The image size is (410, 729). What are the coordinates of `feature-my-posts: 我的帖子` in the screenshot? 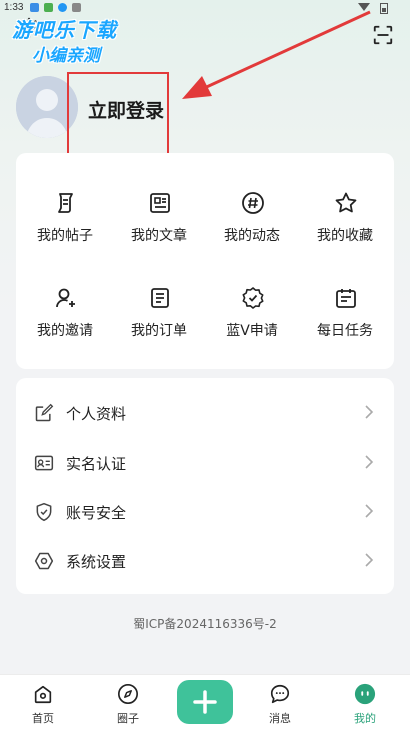 It's located at (65, 226).